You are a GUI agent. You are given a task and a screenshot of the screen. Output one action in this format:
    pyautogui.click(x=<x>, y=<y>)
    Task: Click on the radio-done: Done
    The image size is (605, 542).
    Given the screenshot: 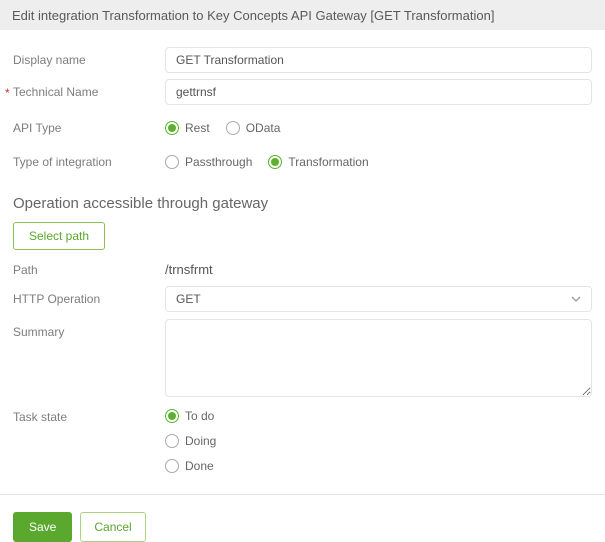 What is the action you would take?
    pyautogui.click(x=189, y=466)
    